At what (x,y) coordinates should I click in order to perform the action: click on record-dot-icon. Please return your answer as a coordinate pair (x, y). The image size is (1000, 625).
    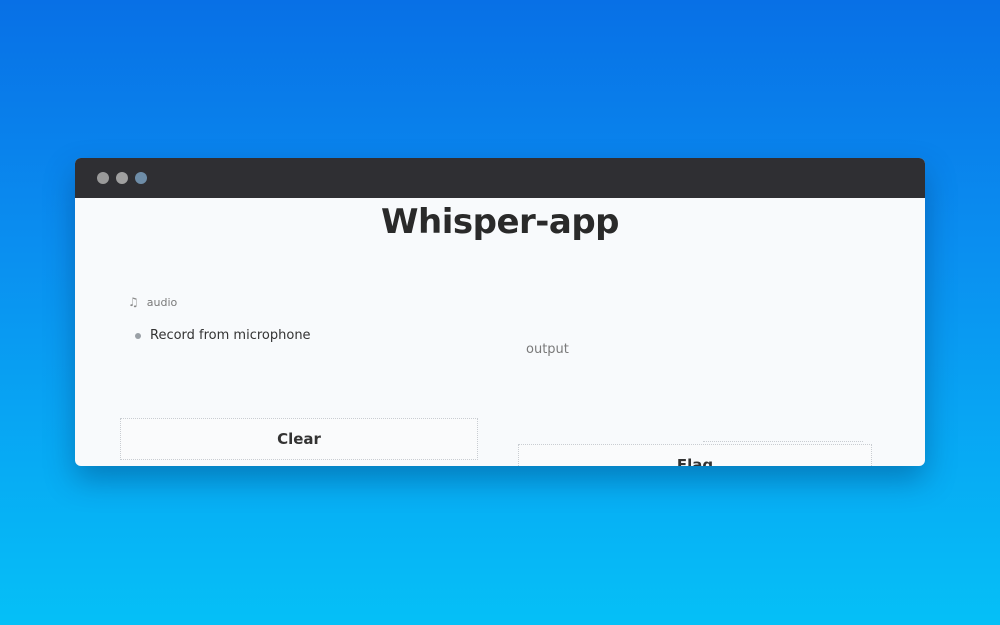
    Looking at the image, I should click on (138, 335).